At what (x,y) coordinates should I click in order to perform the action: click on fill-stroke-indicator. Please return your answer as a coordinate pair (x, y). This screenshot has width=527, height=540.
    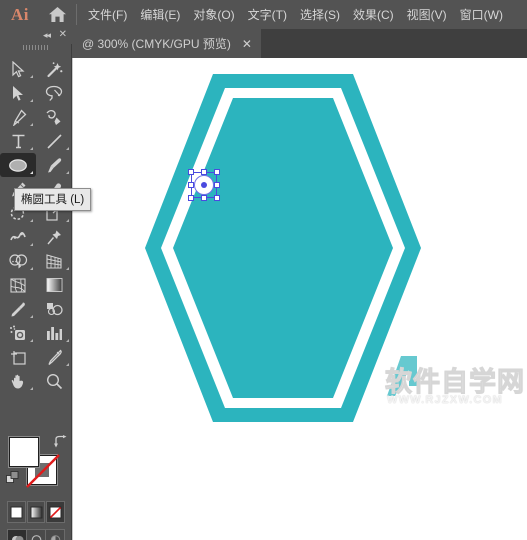
    Looking at the image, I should click on (36, 464).